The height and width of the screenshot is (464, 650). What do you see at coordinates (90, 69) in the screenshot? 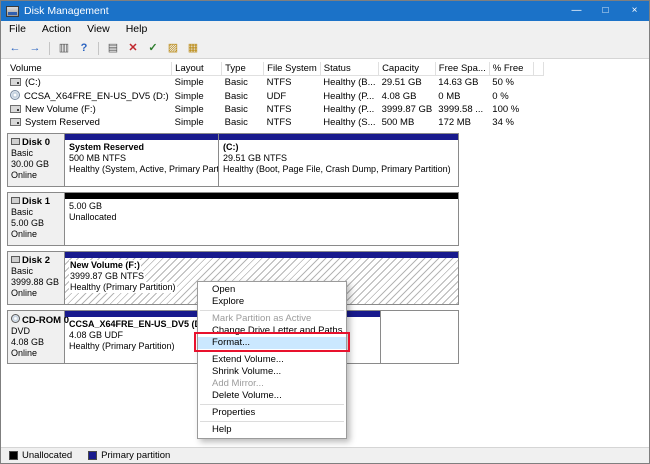
I see `column-volume: Volume` at bounding box center [90, 69].